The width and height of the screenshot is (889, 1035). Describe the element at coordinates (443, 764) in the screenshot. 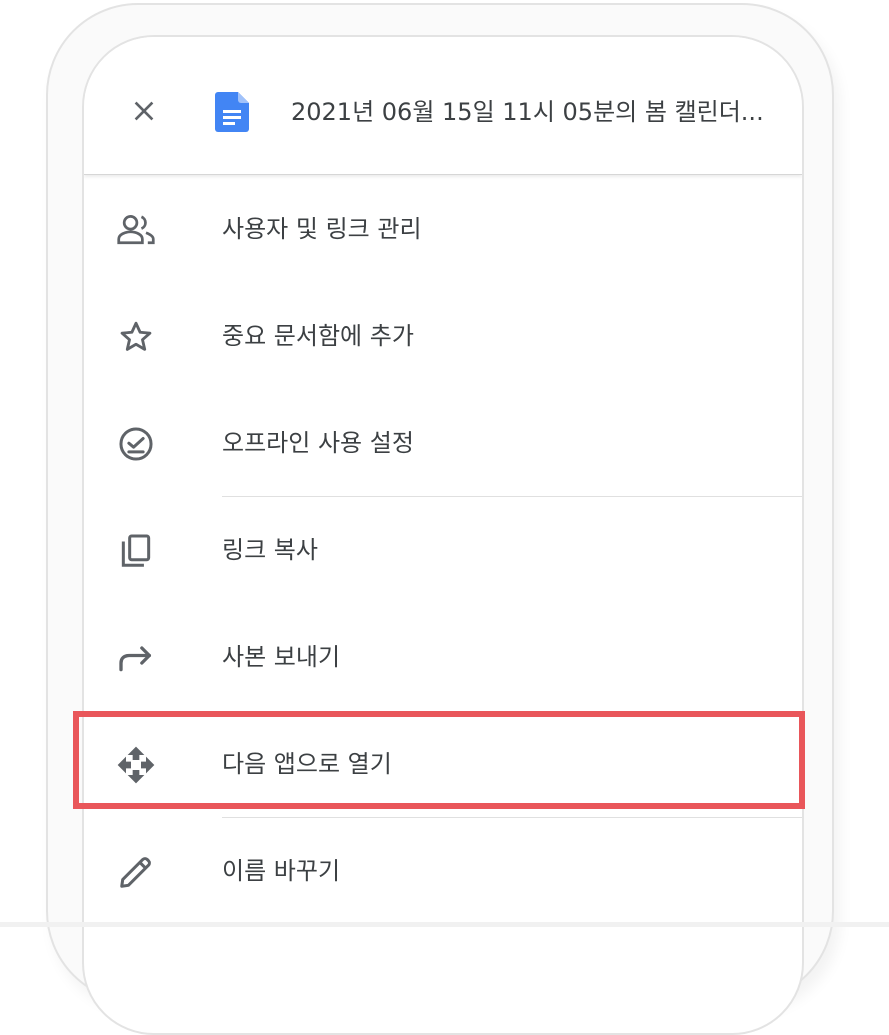

I see `menu-item-open-with: 다음 앱으로 열기` at that location.